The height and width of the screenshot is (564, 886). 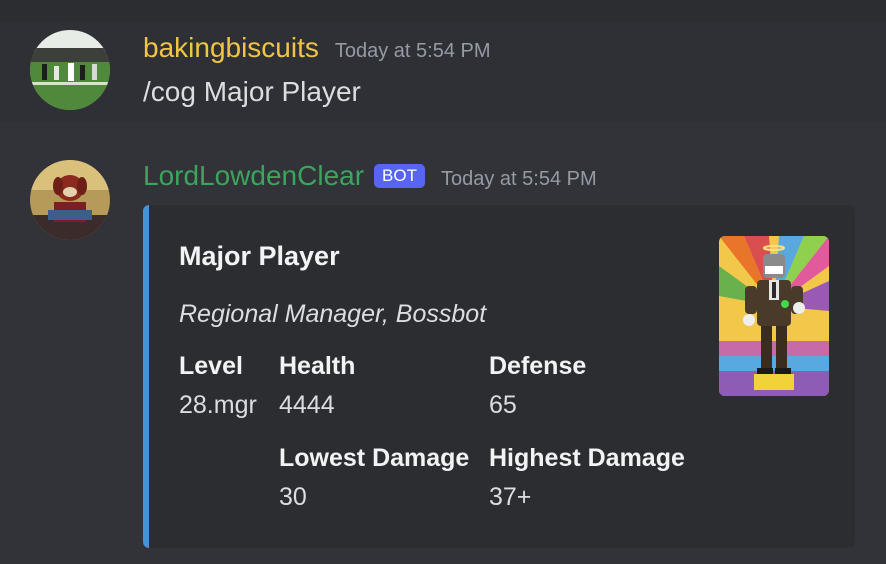 I want to click on avatar-mascot-image, so click(x=70, y=200).